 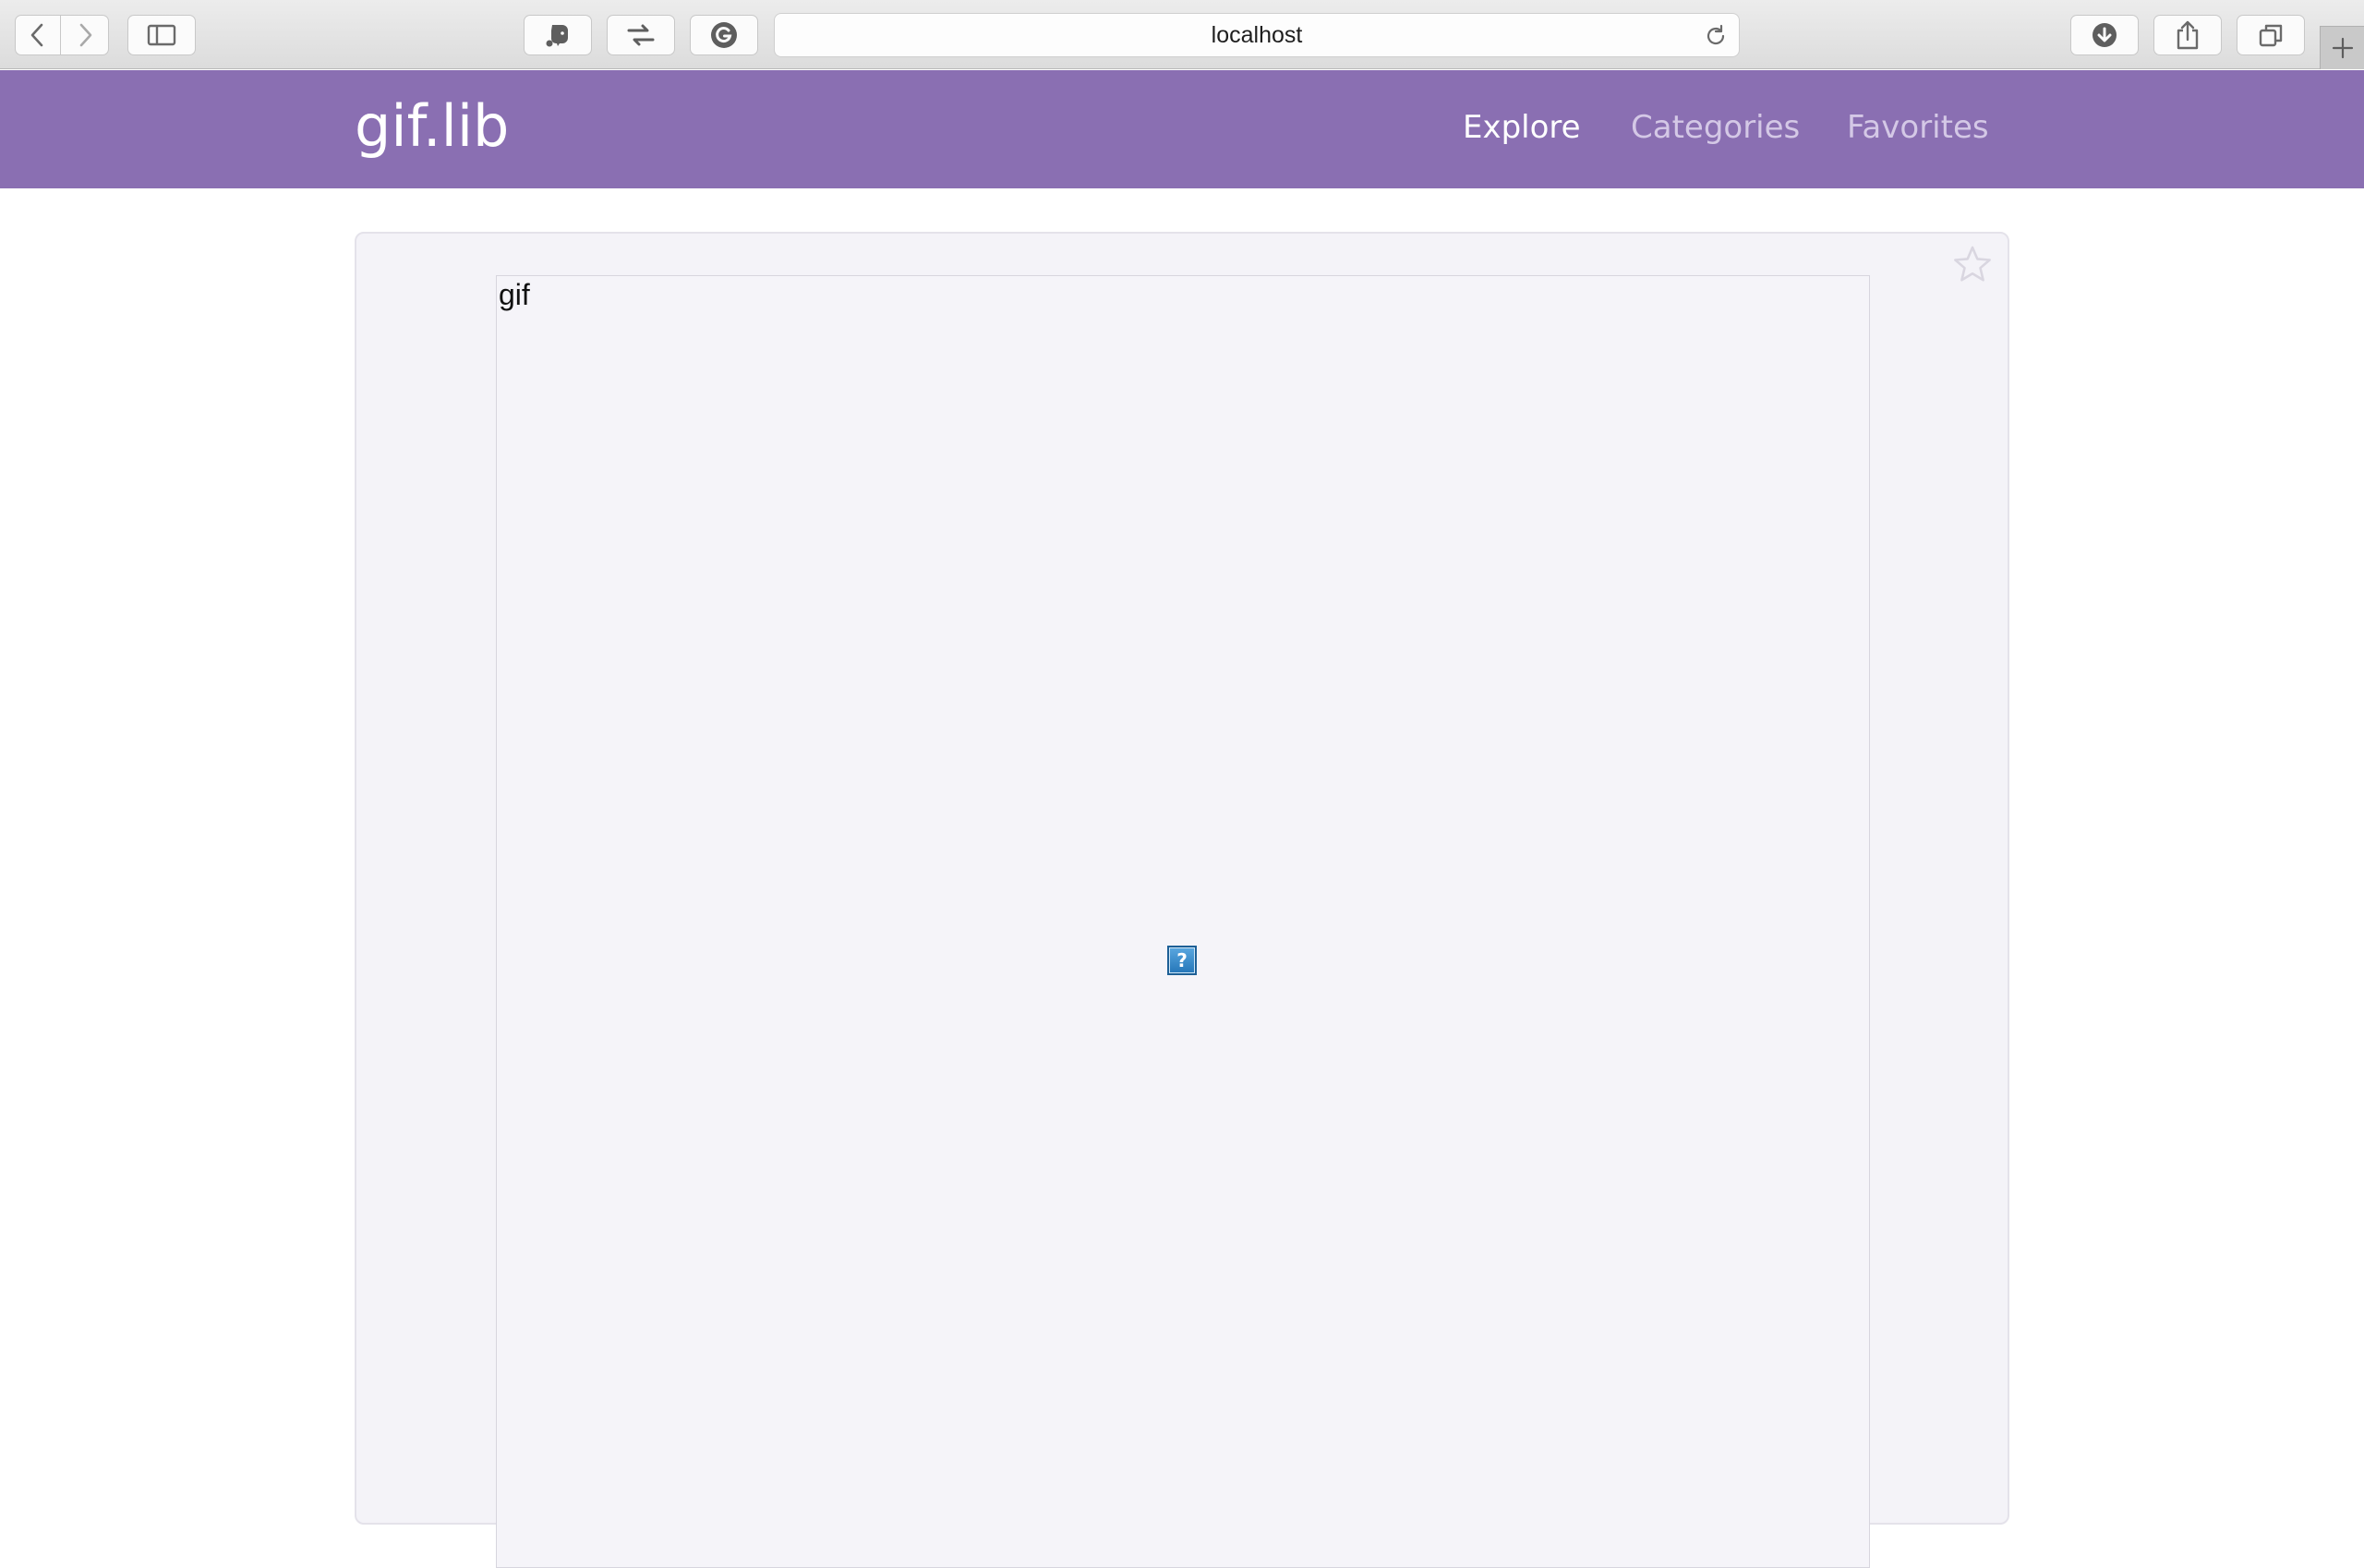 I want to click on downloads-button, so click(x=2104, y=35).